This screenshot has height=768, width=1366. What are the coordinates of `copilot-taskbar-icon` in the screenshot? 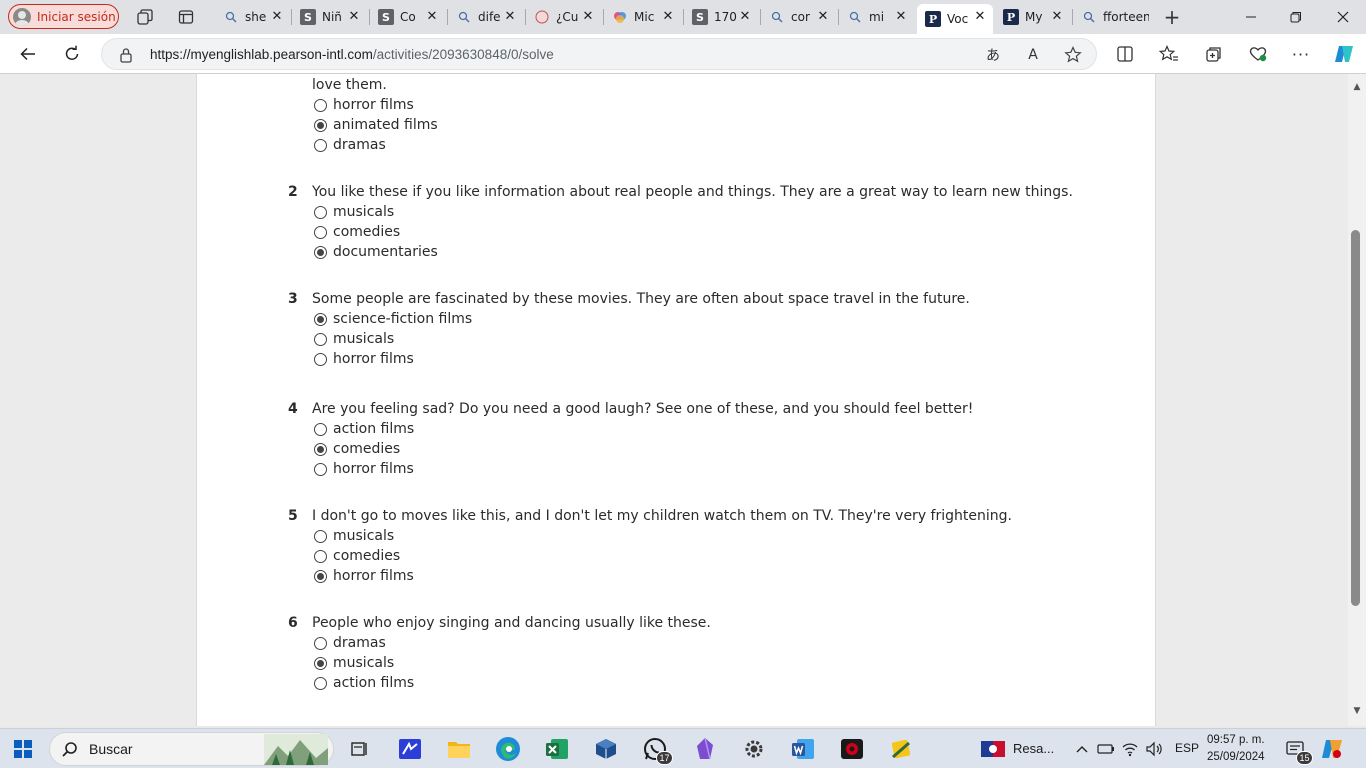 It's located at (1332, 749).